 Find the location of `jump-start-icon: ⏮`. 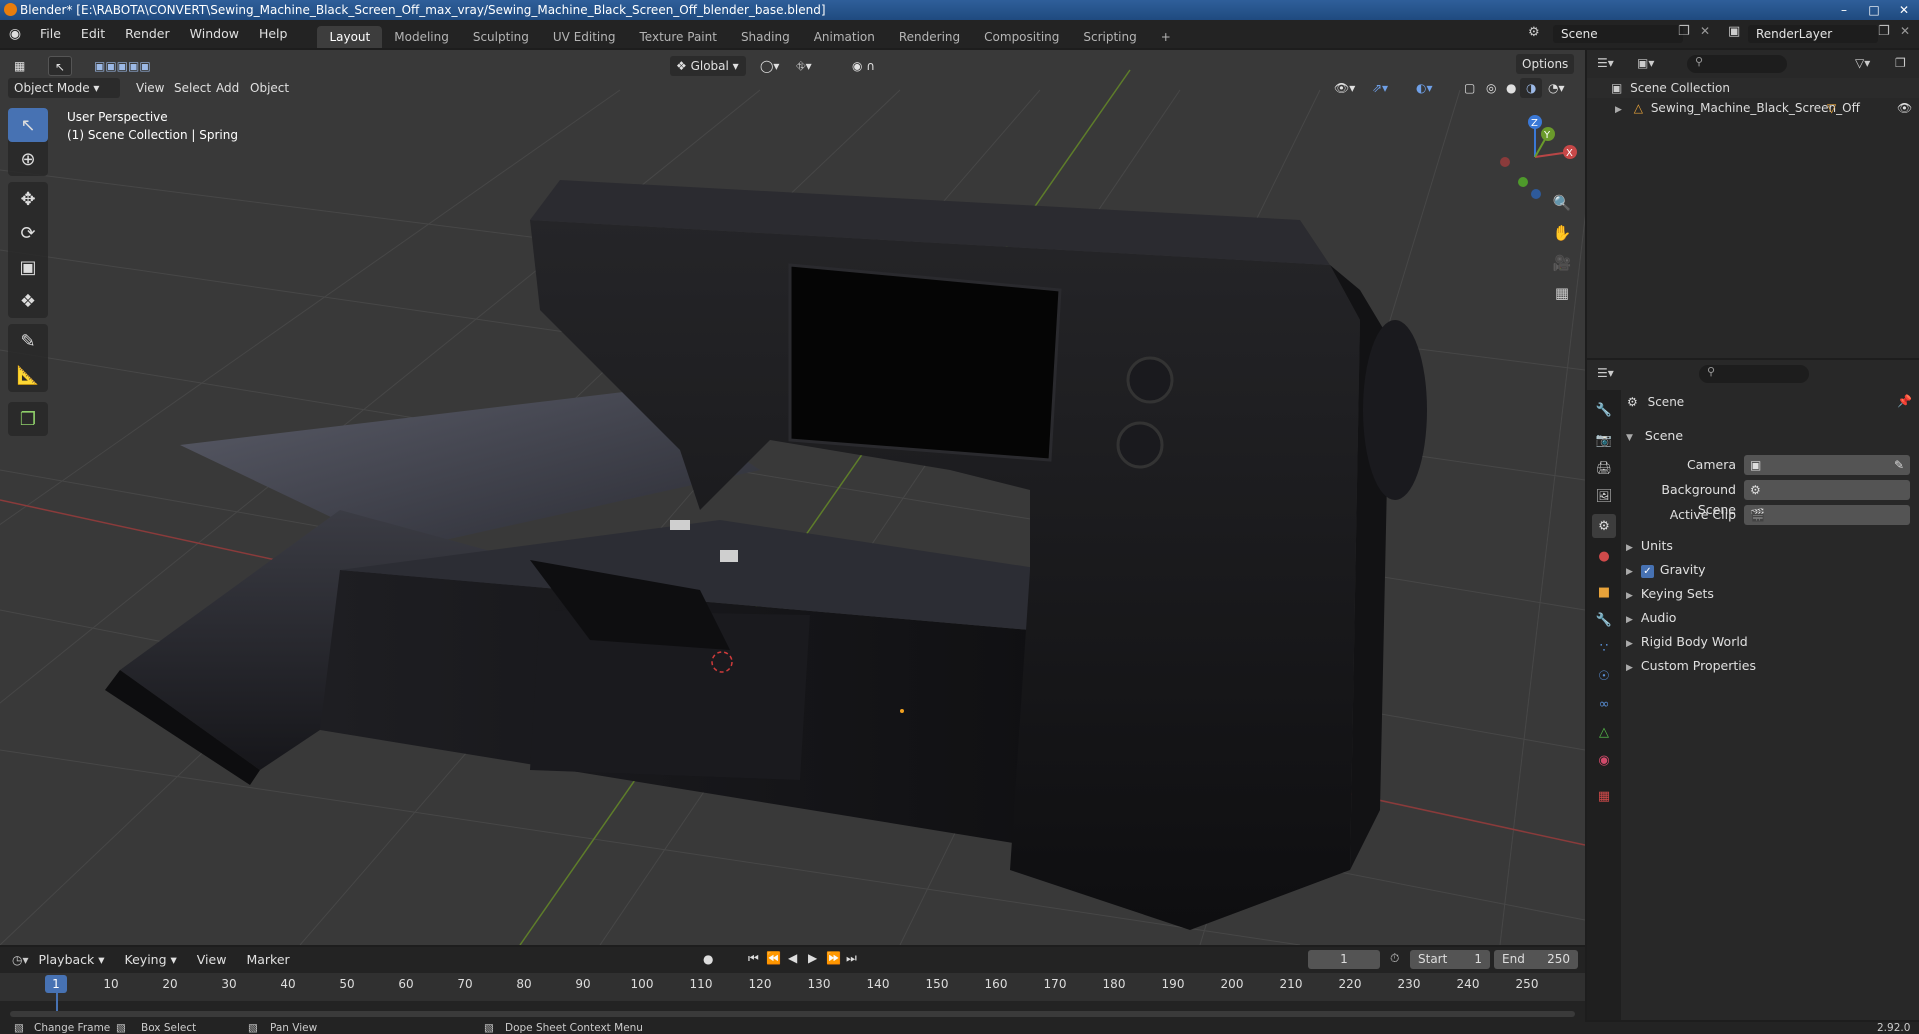

jump-start-icon: ⏮ is located at coordinates (753, 958).